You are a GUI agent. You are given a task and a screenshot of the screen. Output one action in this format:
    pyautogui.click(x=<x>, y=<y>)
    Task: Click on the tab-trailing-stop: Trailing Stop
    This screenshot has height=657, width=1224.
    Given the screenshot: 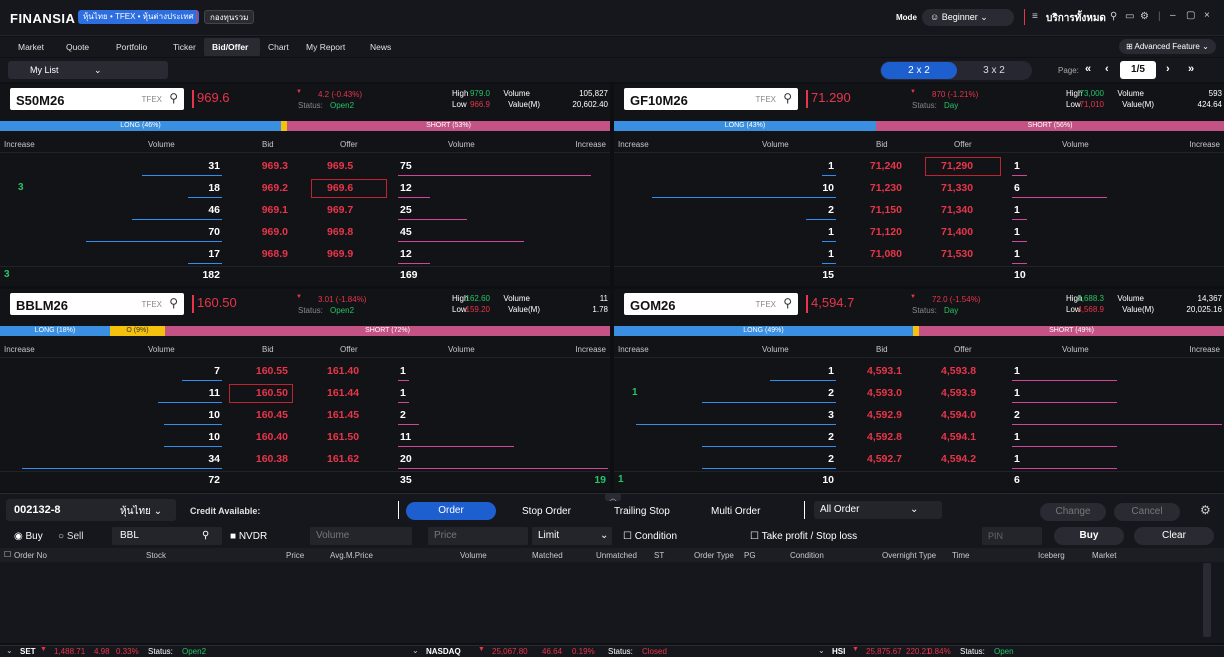 What is the action you would take?
    pyautogui.click(x=642, y=511)
    